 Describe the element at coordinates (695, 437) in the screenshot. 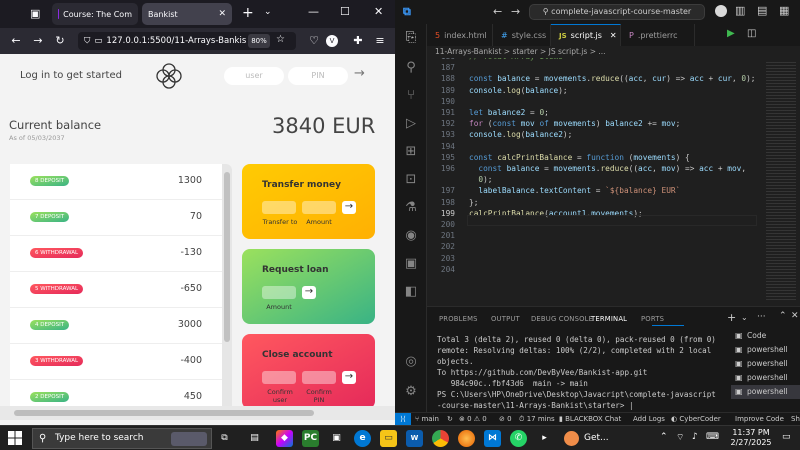

I see `volume-icon: ♪` at that location.